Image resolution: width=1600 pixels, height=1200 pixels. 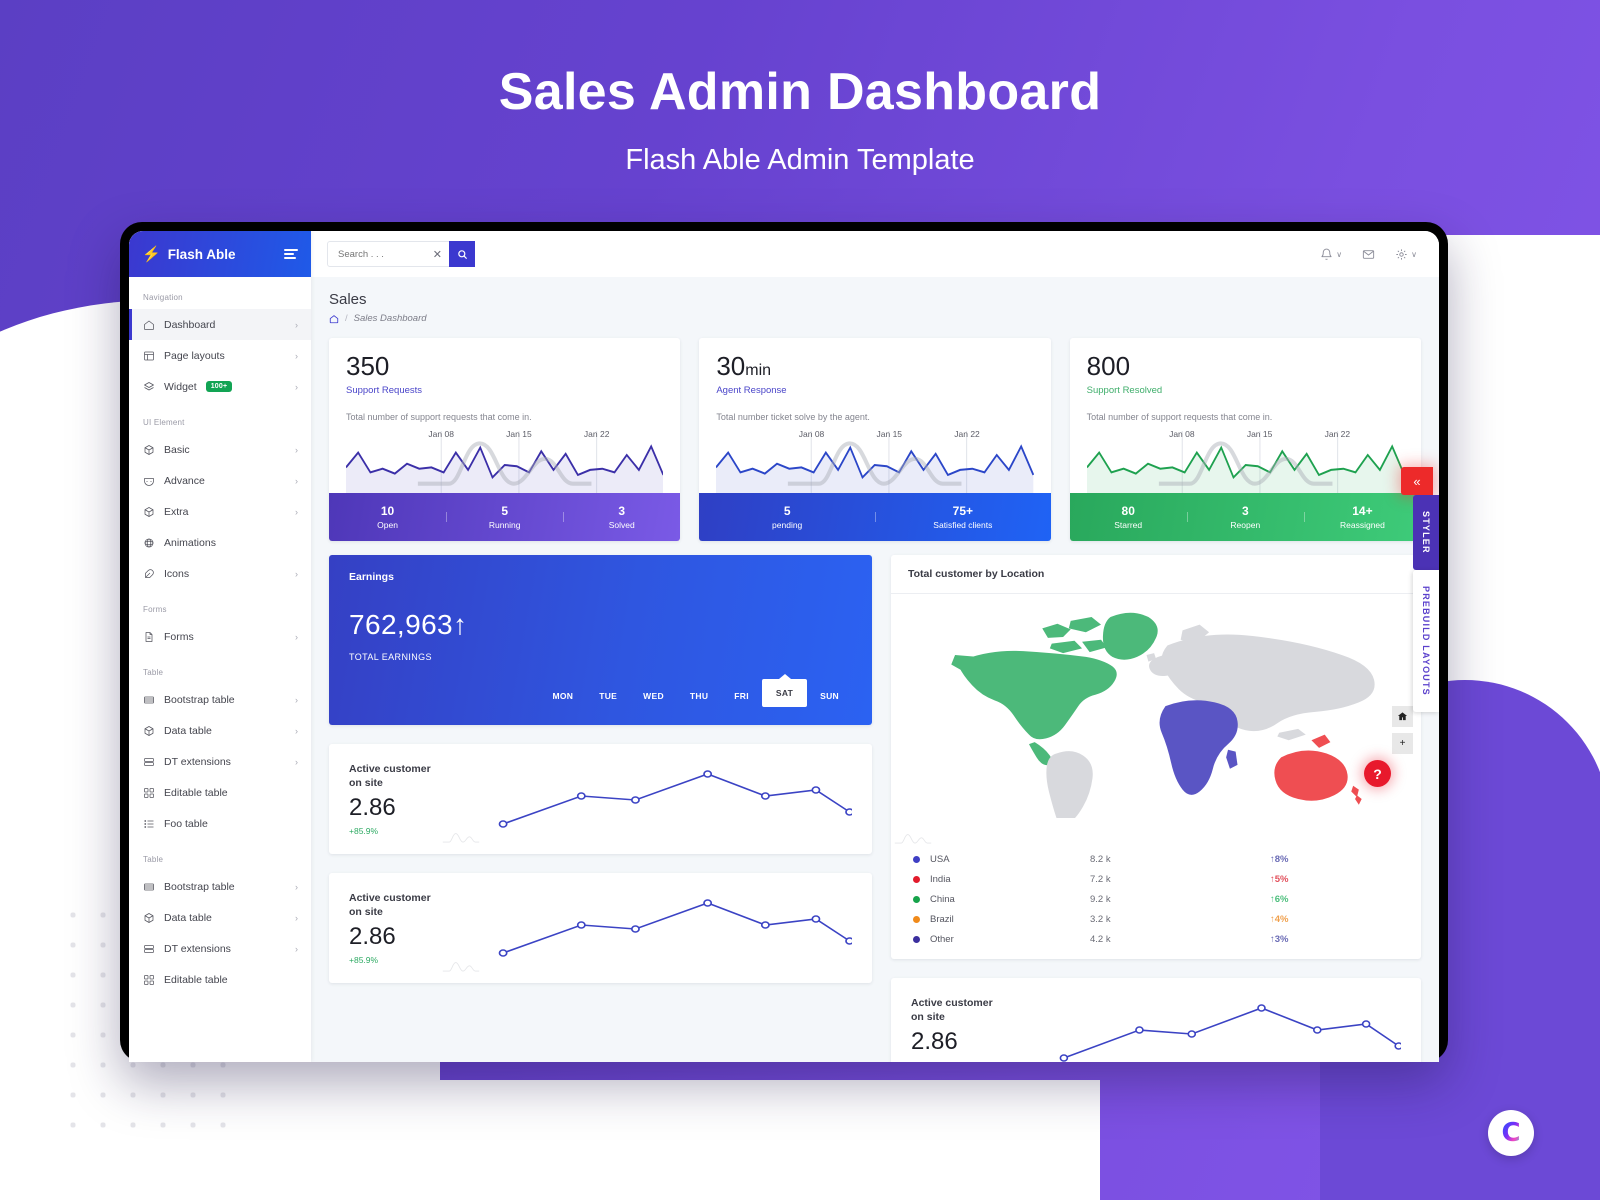 I want to click on topbar-actions: ∨ ∨, so click(x=1368, y=254).